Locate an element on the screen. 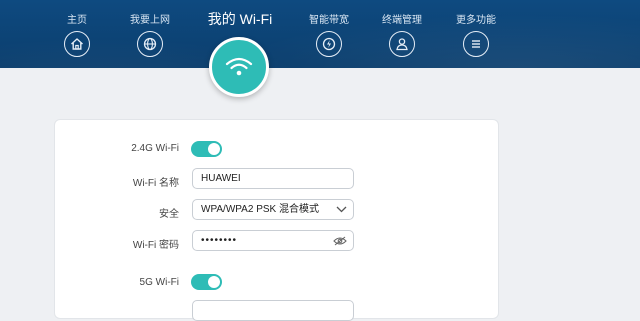 The height and width of the screenshot is (321, 640). nav-item-label: 更多功能 is located at coordinates (476, 20).